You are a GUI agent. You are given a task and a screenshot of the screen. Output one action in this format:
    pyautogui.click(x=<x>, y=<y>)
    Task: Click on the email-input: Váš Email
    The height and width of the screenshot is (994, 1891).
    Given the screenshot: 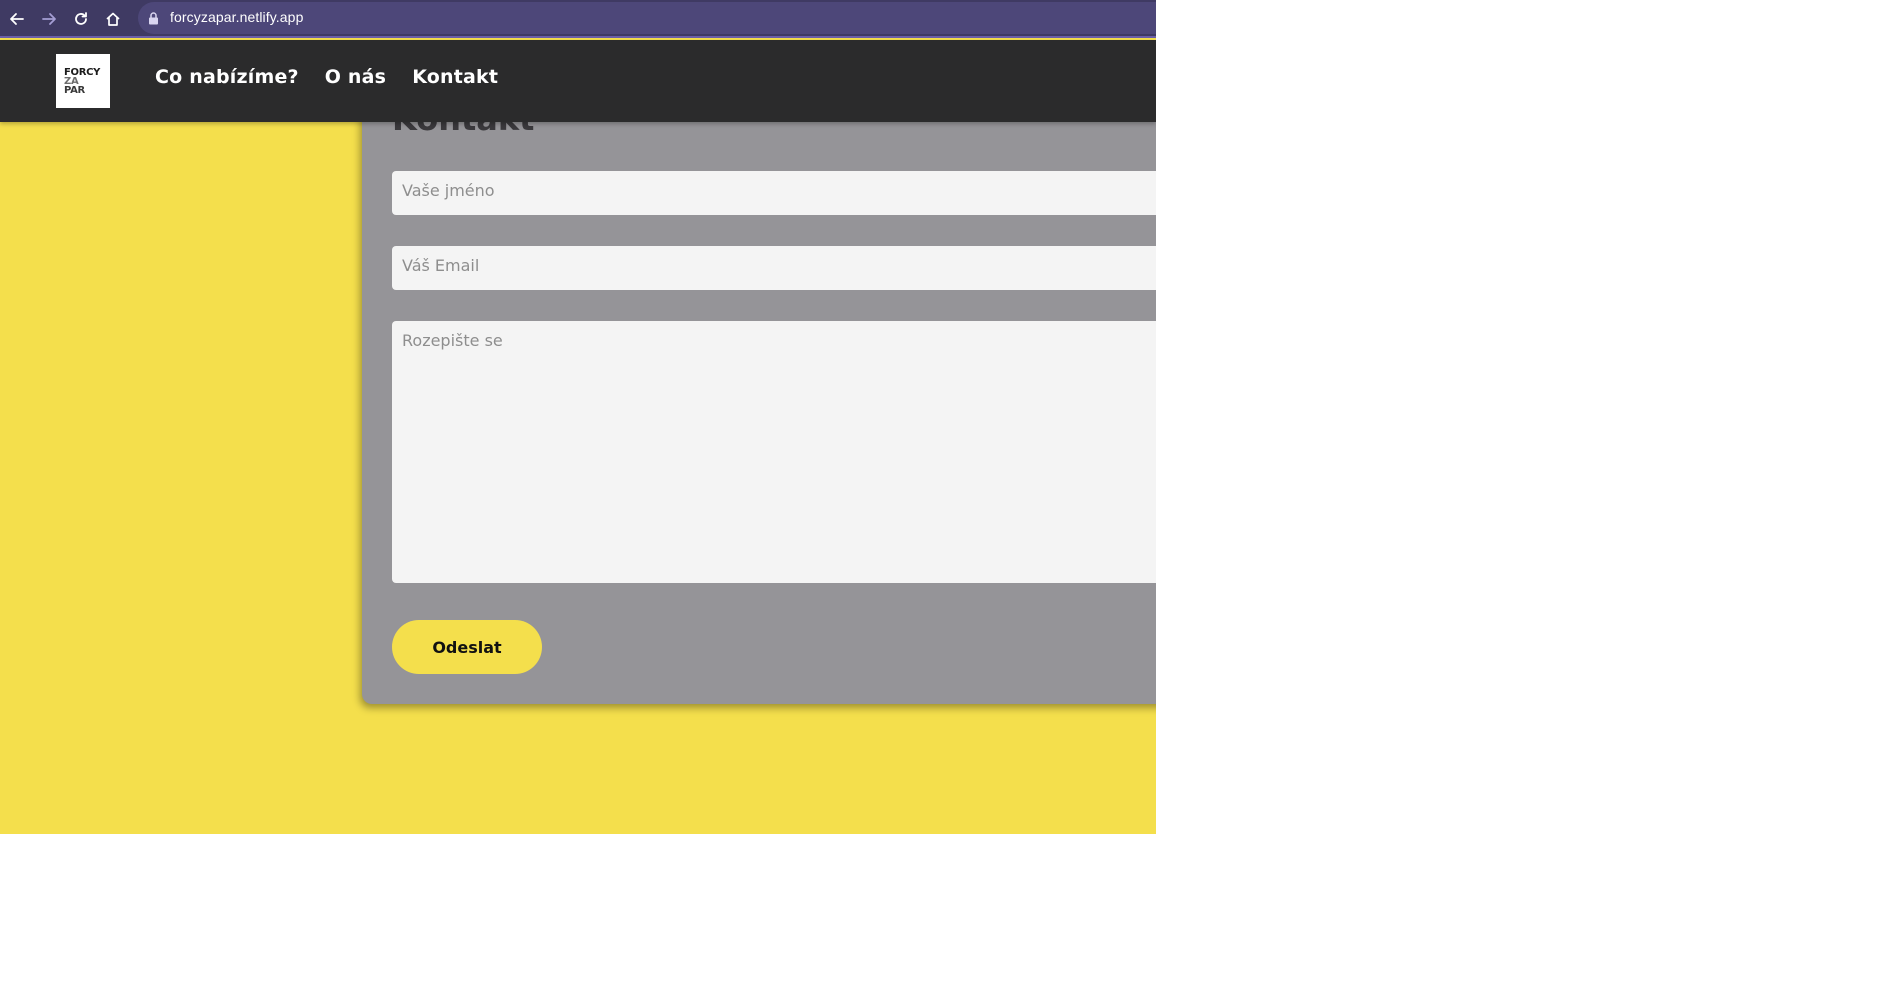 What is the action you would take?
    pyautogui.click(x=774, y=268)
    